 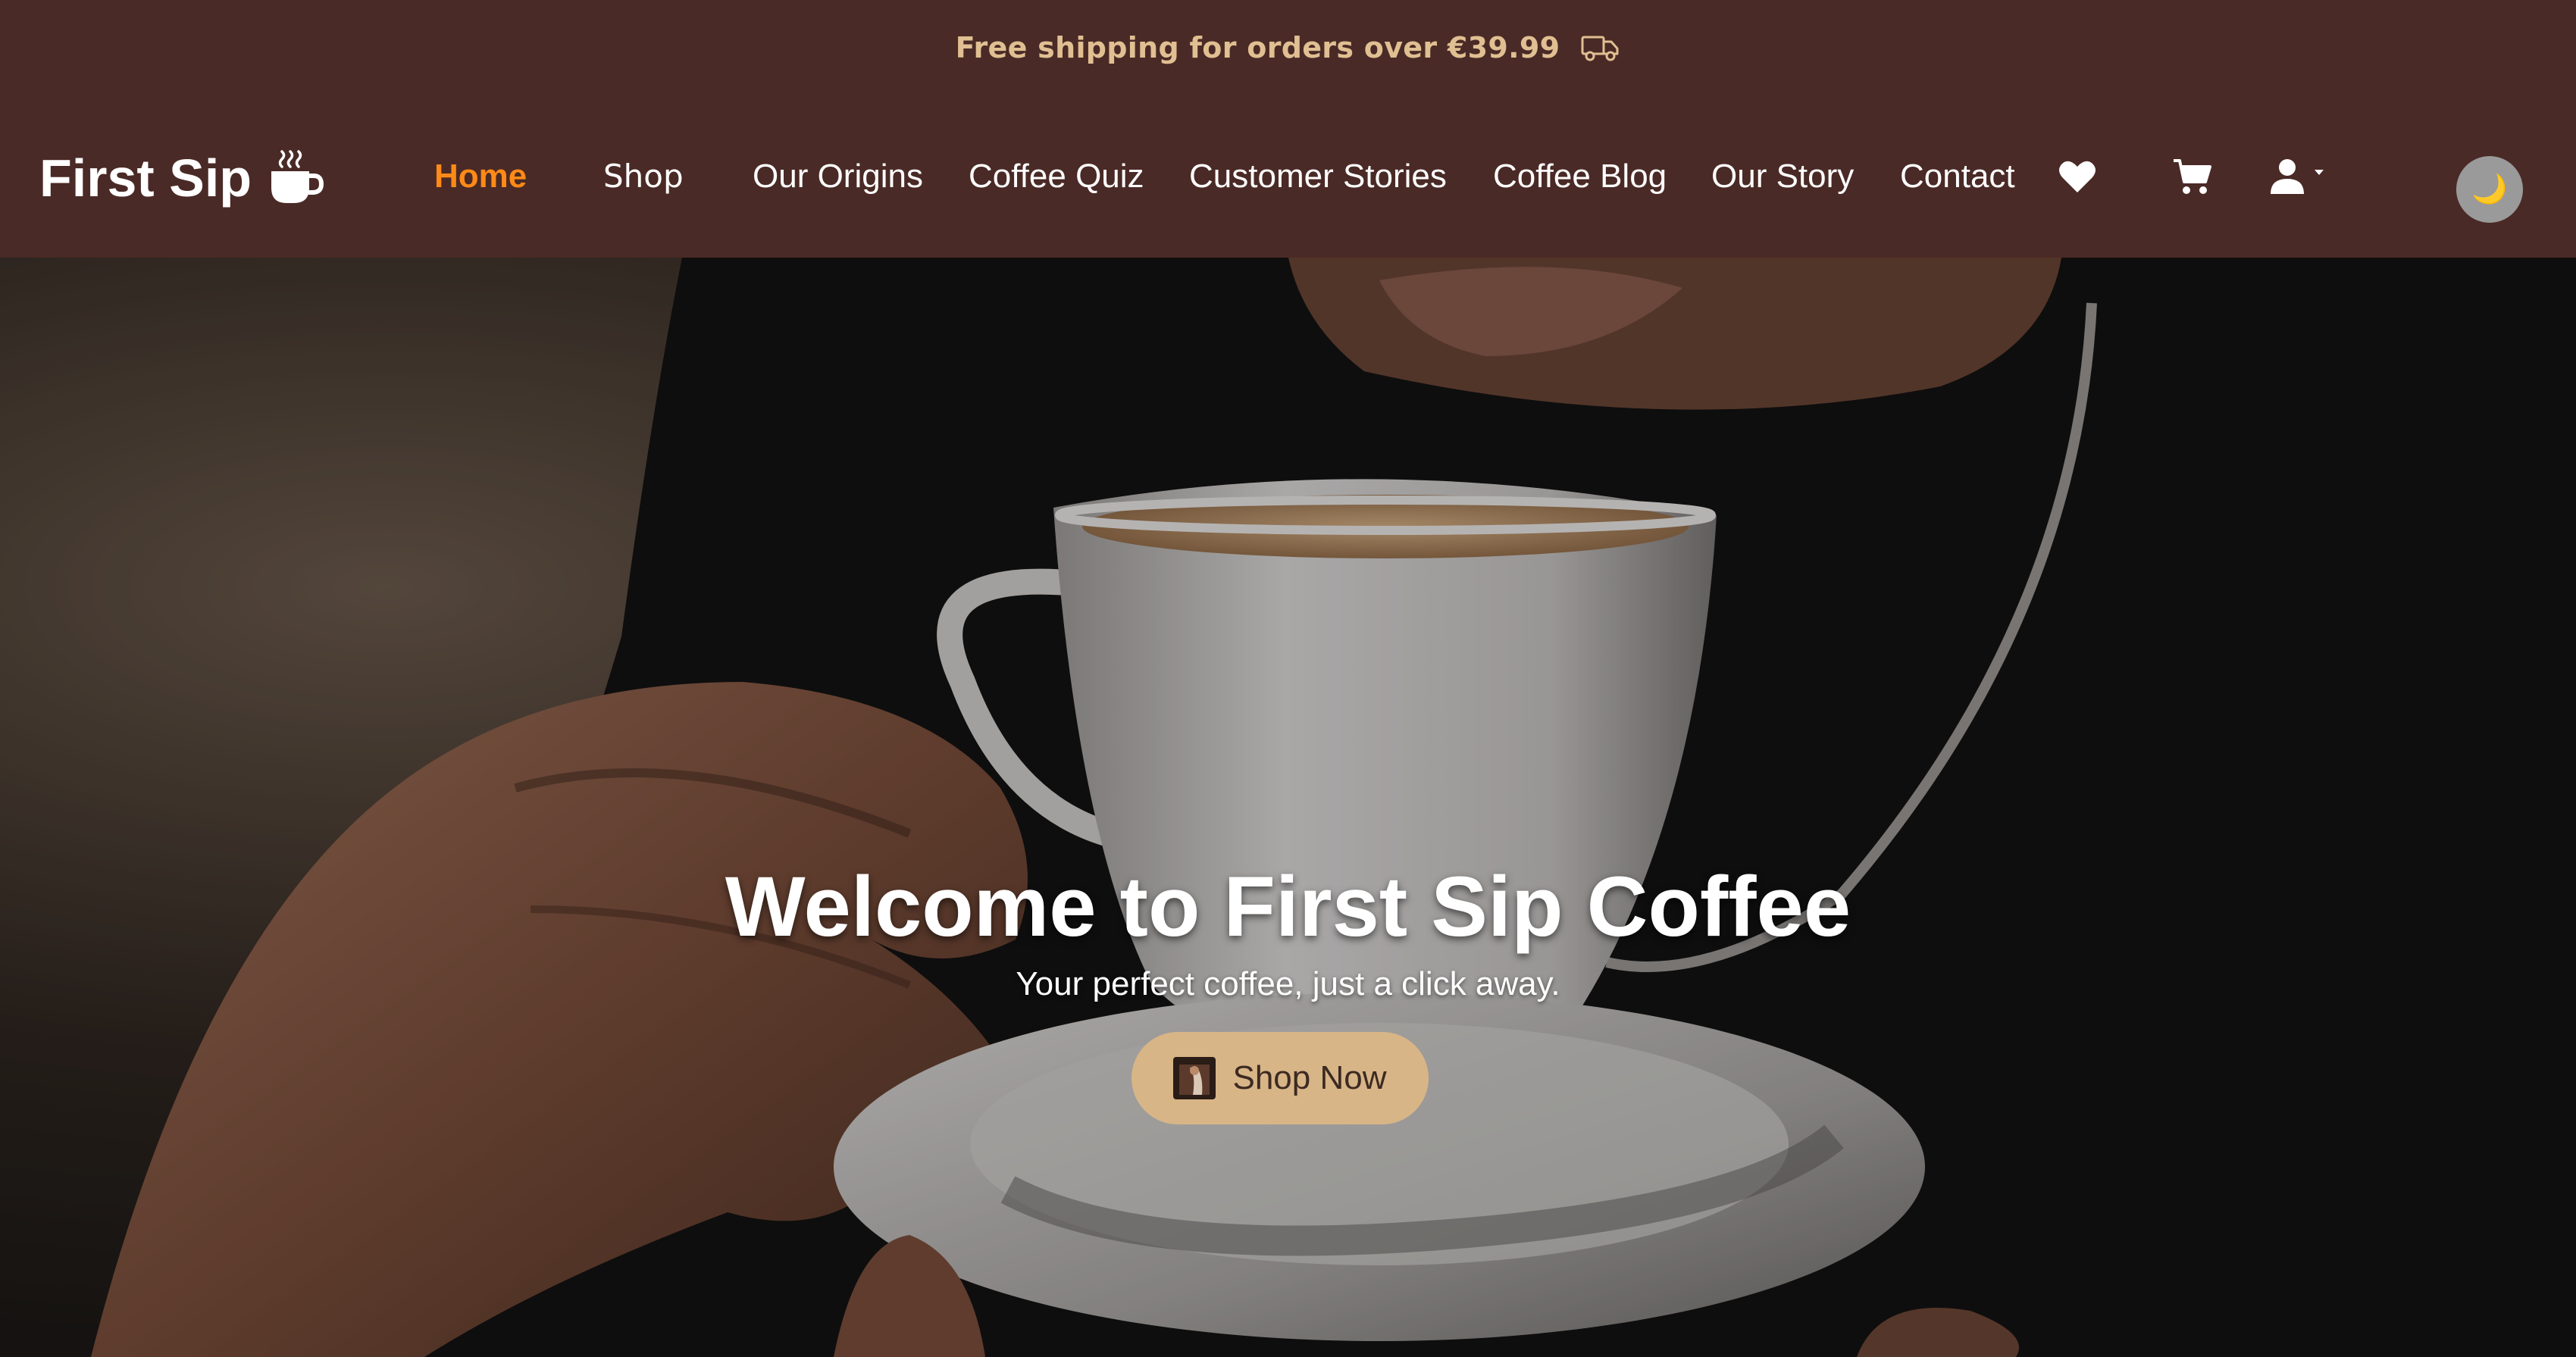 I want to click on nav-link-our-origins: Our Origins, so click(x=838, y=177).